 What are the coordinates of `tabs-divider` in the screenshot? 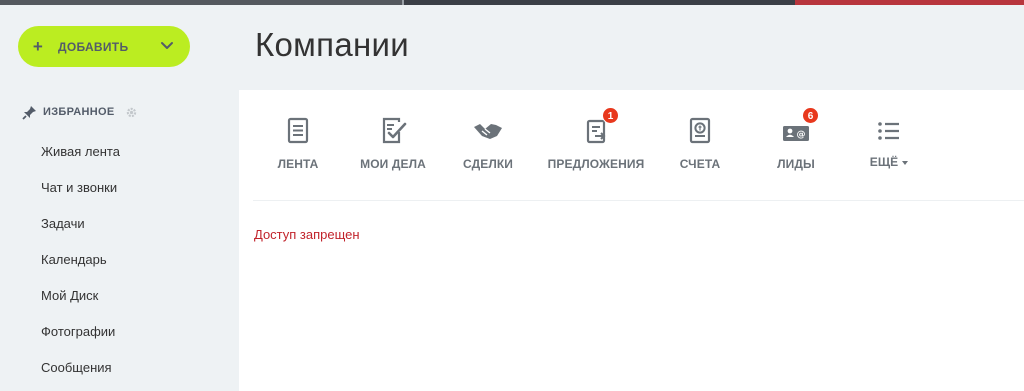 It's located at (638, 200).